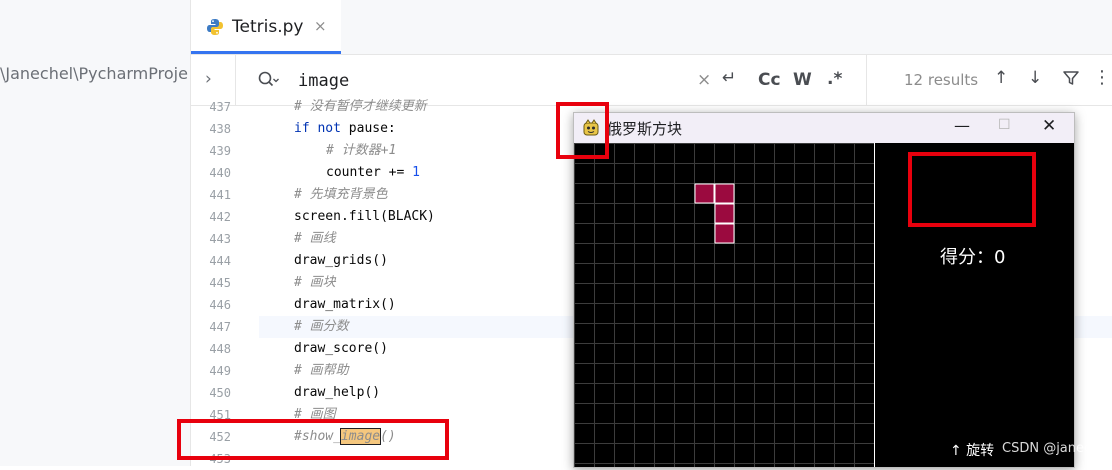  I want to click on line-number: 437, so click(220, 107).